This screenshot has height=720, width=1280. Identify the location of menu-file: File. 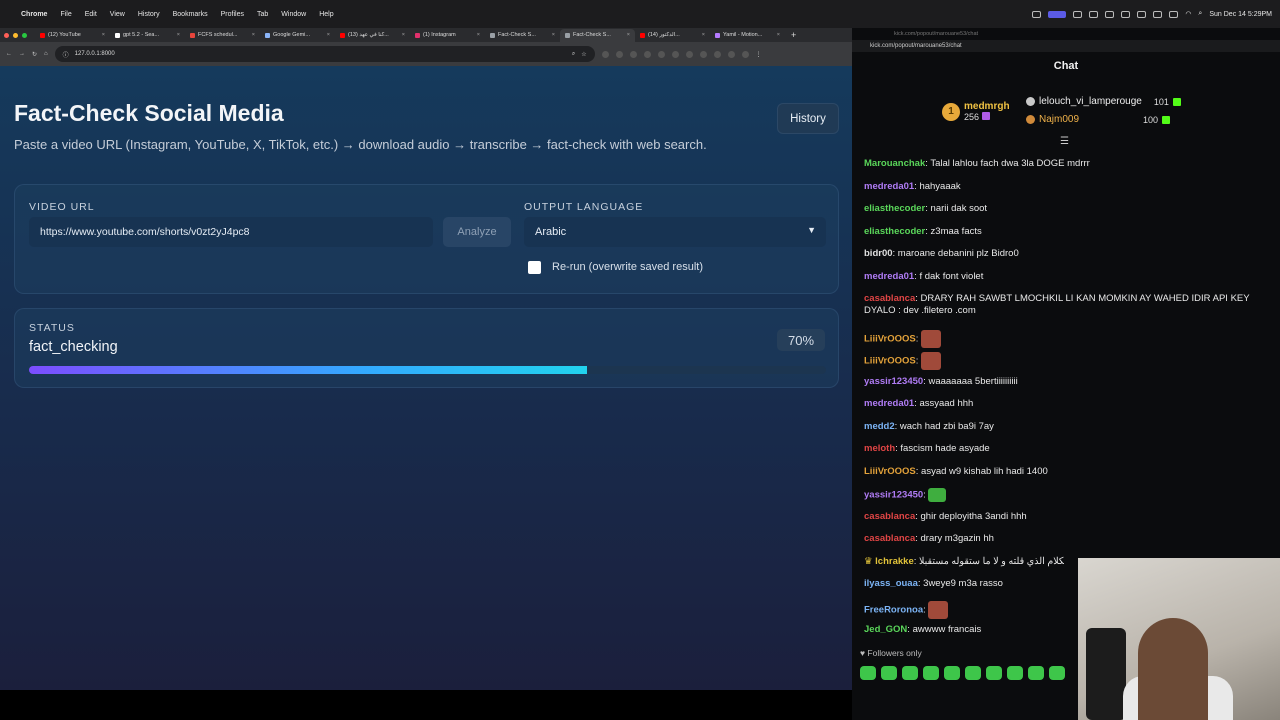
(65, 14).